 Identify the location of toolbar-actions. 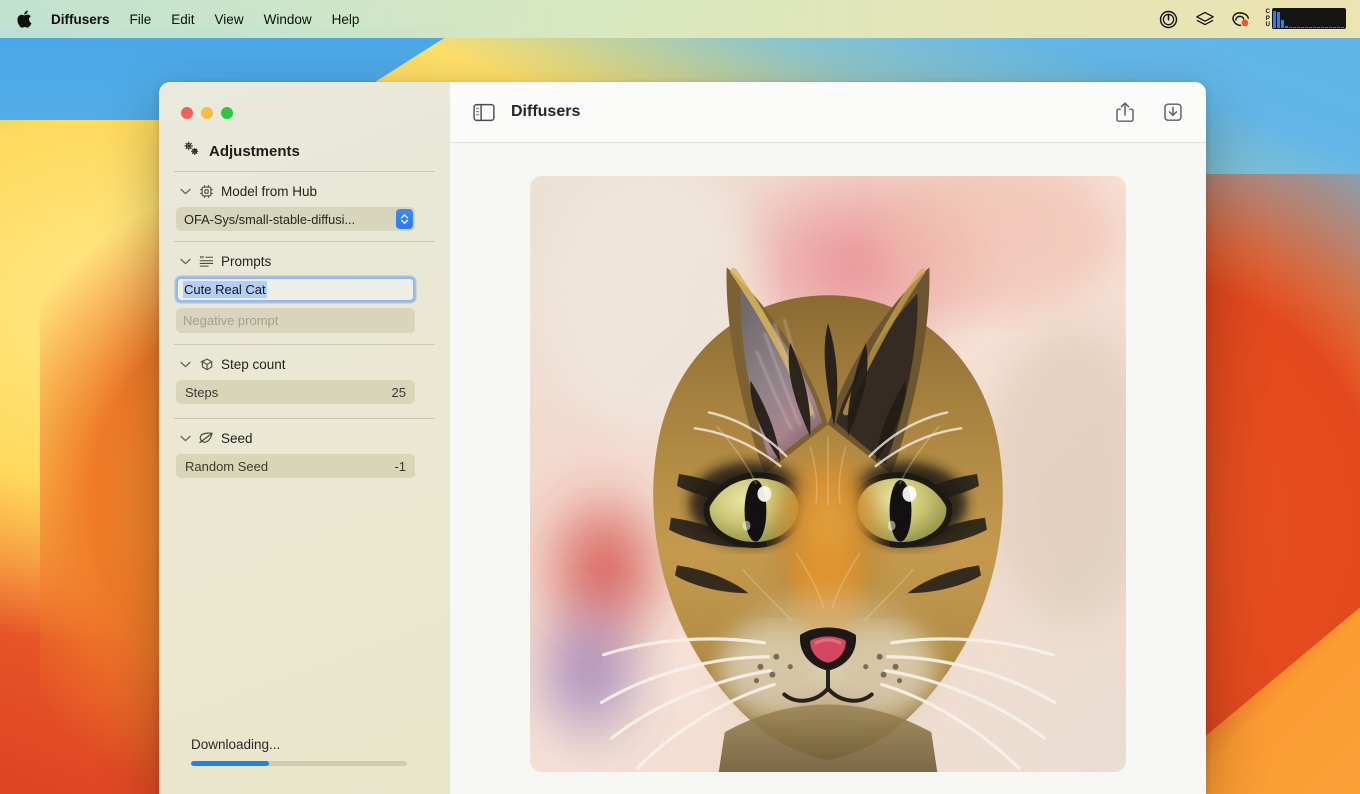
(1149, 112).